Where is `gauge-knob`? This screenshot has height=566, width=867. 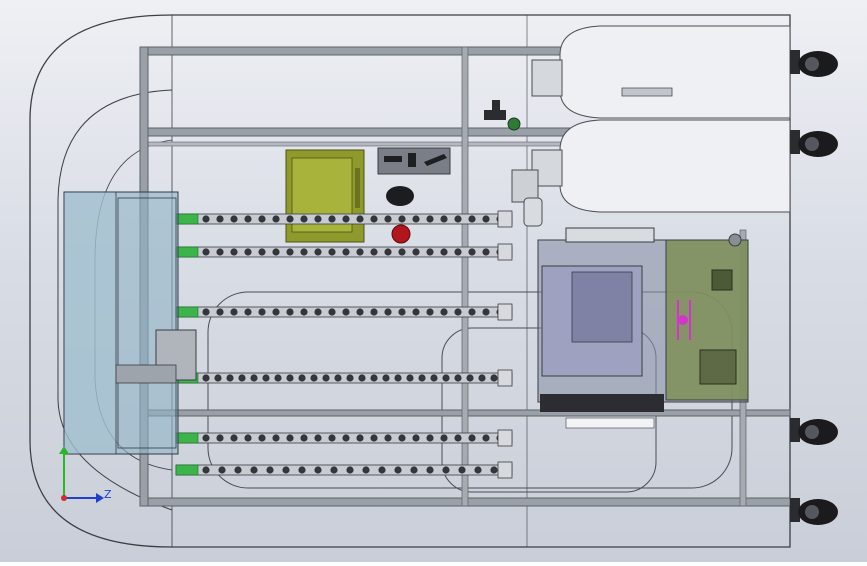
gauge-knob is located at coordinates (400, 196).